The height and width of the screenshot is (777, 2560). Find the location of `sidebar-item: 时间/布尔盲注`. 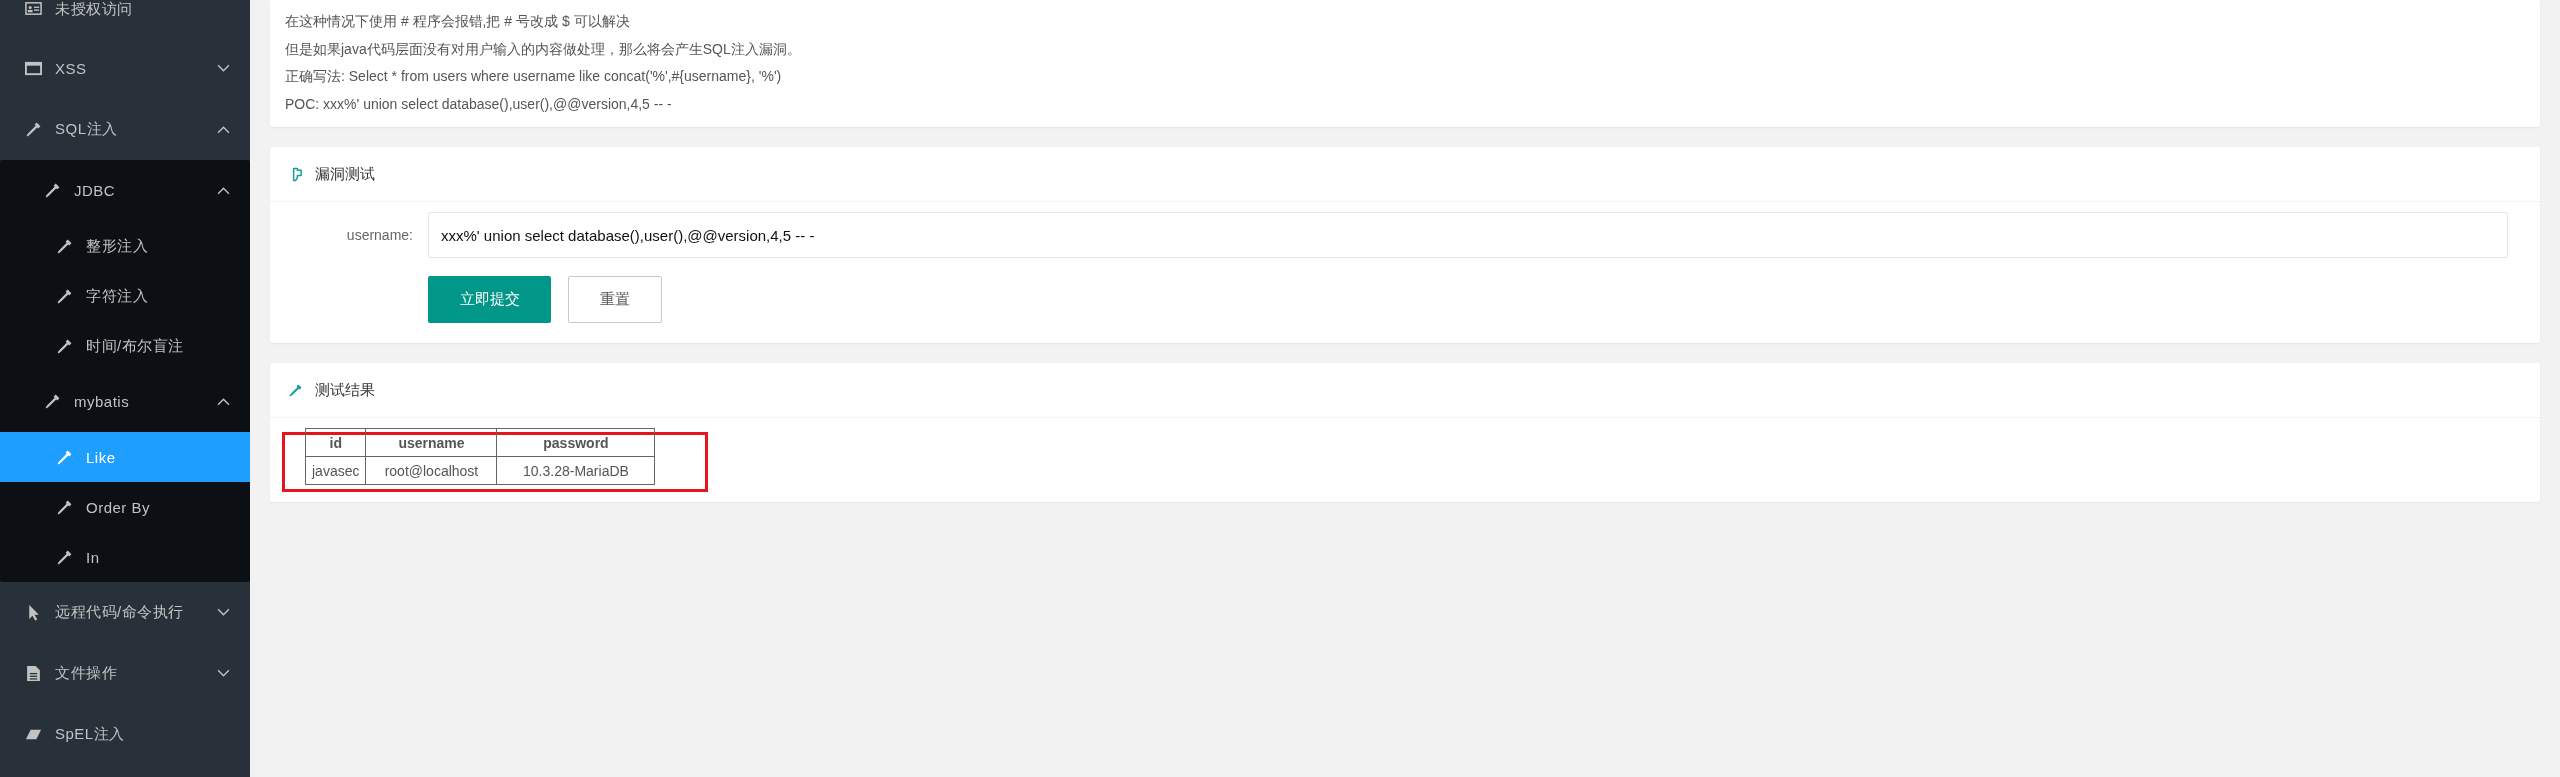

sidebar-item: 时间/布尔盲注 is located at coordinates (125, 346).